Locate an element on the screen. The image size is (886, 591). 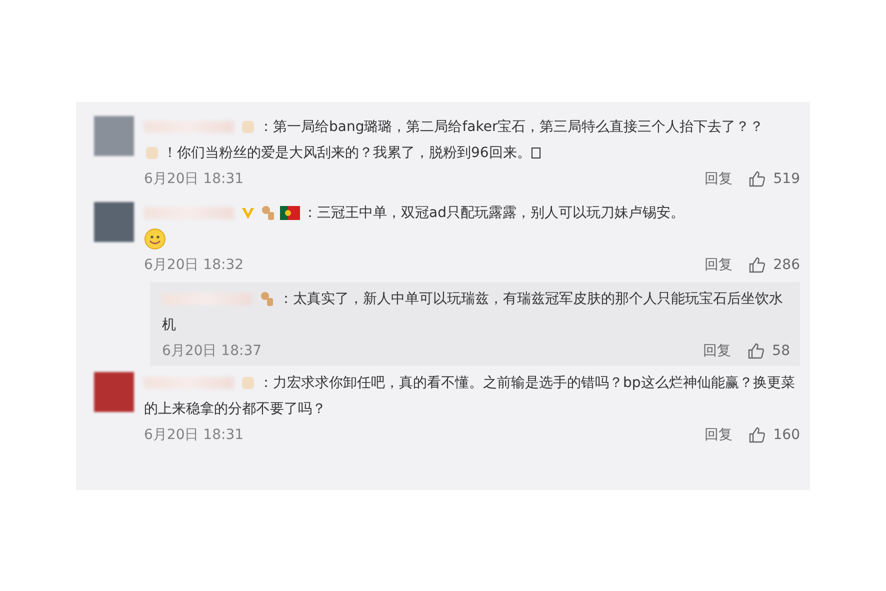
comment-text: ：太真实了，新人中单可以玩瑞兹，有瑞兹冠军皮肤的那个人只能玩宝石后坐饮水机 is located at coordinates (473, 312).